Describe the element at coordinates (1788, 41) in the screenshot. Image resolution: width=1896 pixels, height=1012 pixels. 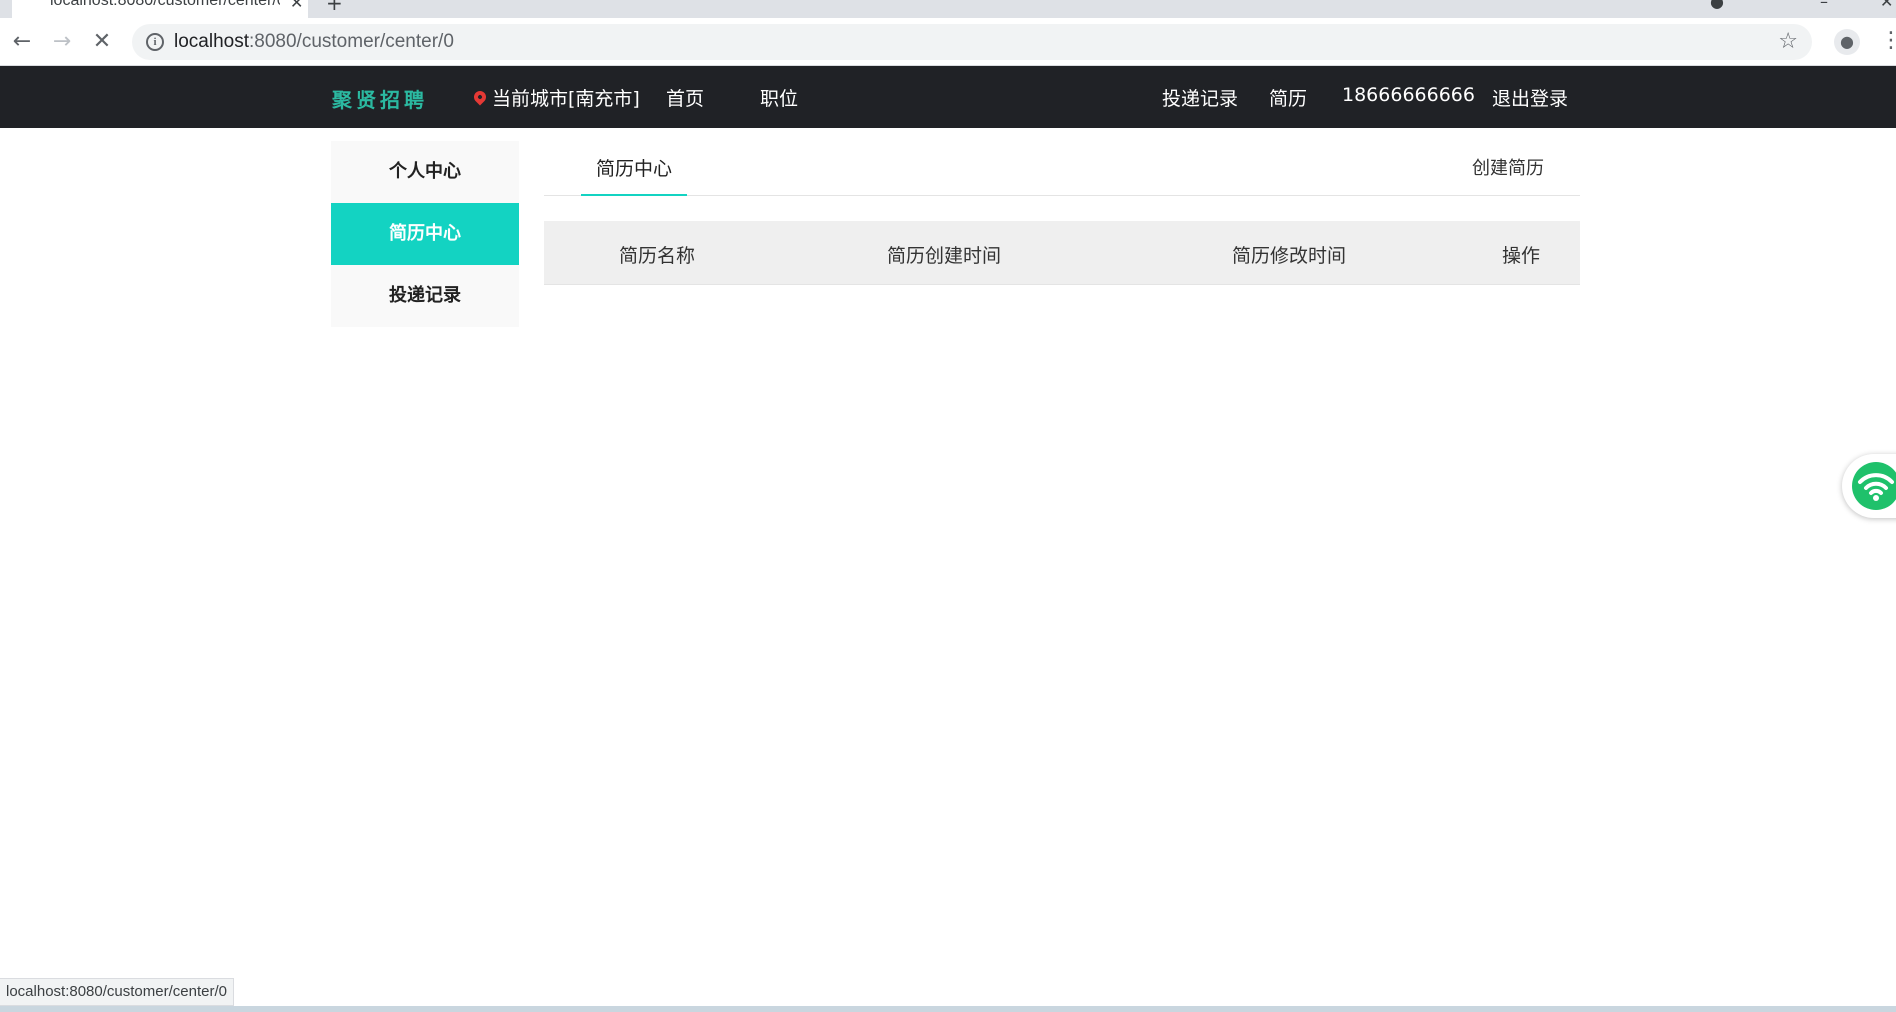
I see `bookmark-star-icon: ☆` at that location.